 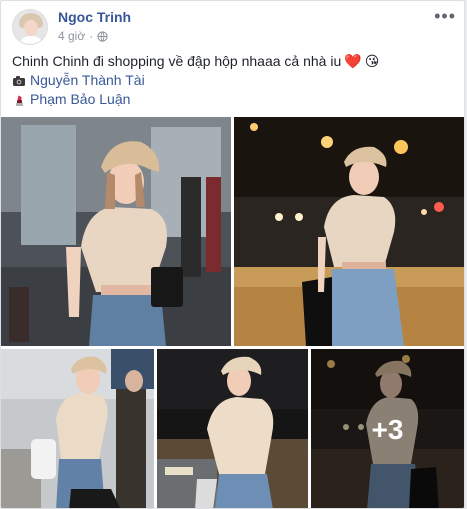 I want to click on post-header: Ngoc Trinh 4 giờ · •••, so click(x=234, y=26).